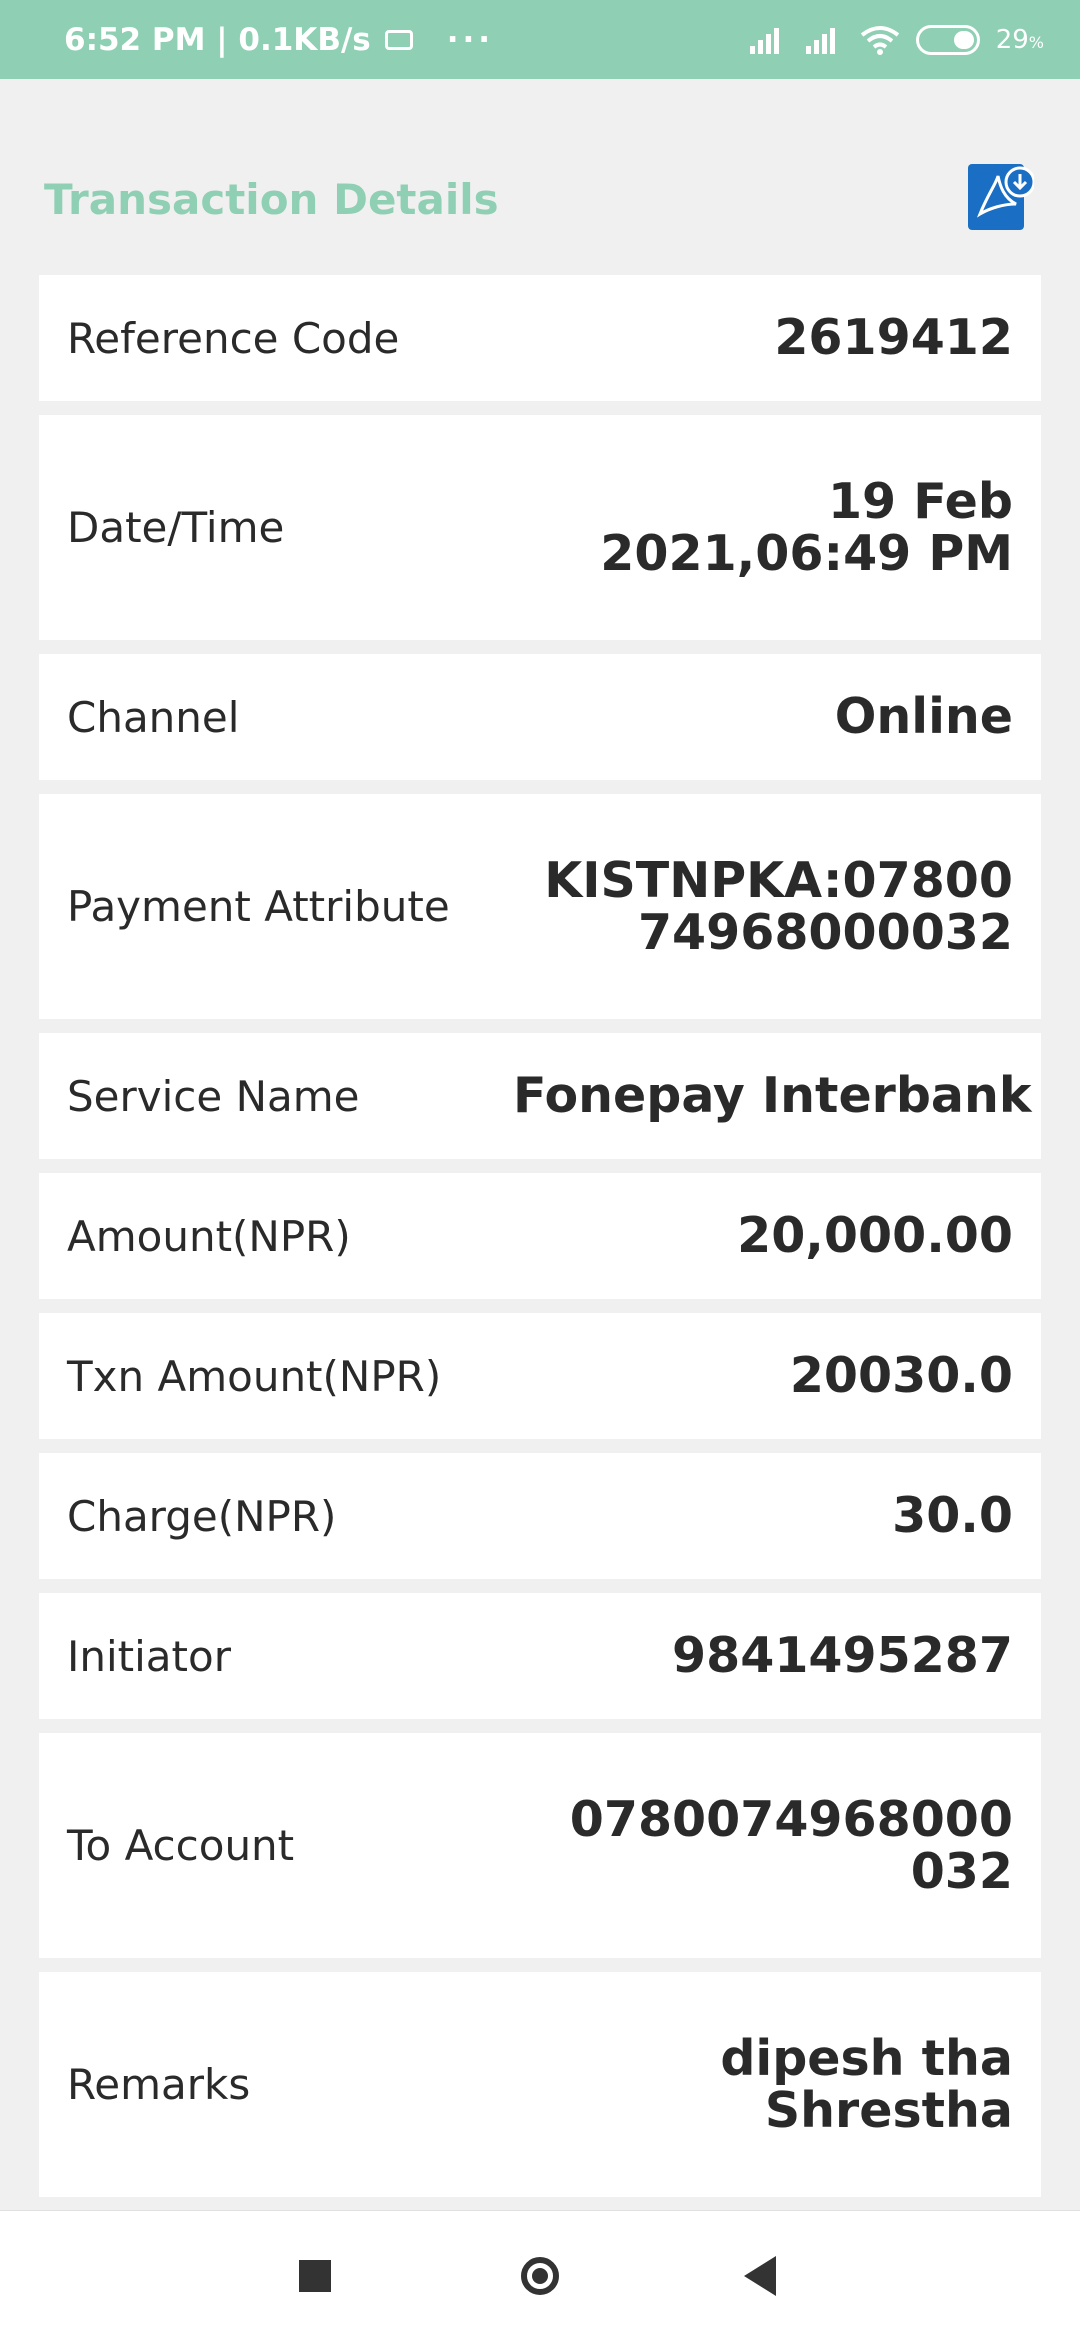 This screenshot has width=1080, height=2341. I want to click on status-left: 6:52 PM | 0.1KB/s ···, so click(279, 40).